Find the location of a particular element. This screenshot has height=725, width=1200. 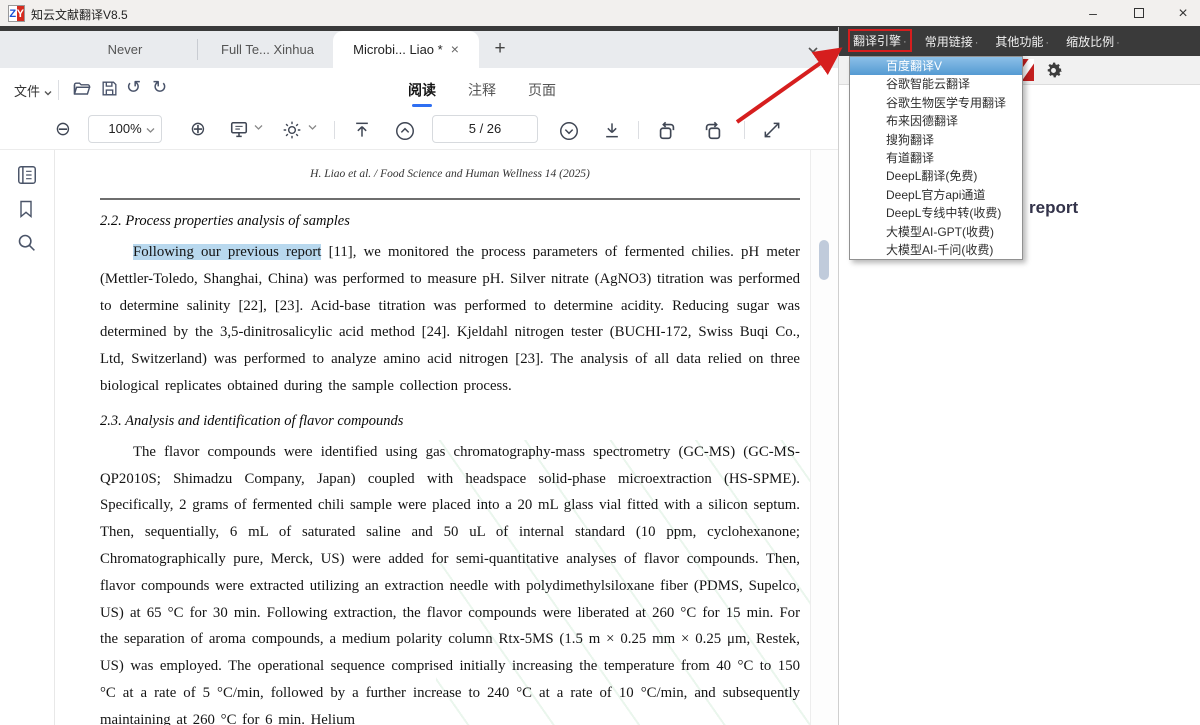

zoom-page-toolbar: ⊖ 100% ⊕ 5 / 26 is located at coordinates (419, 131).